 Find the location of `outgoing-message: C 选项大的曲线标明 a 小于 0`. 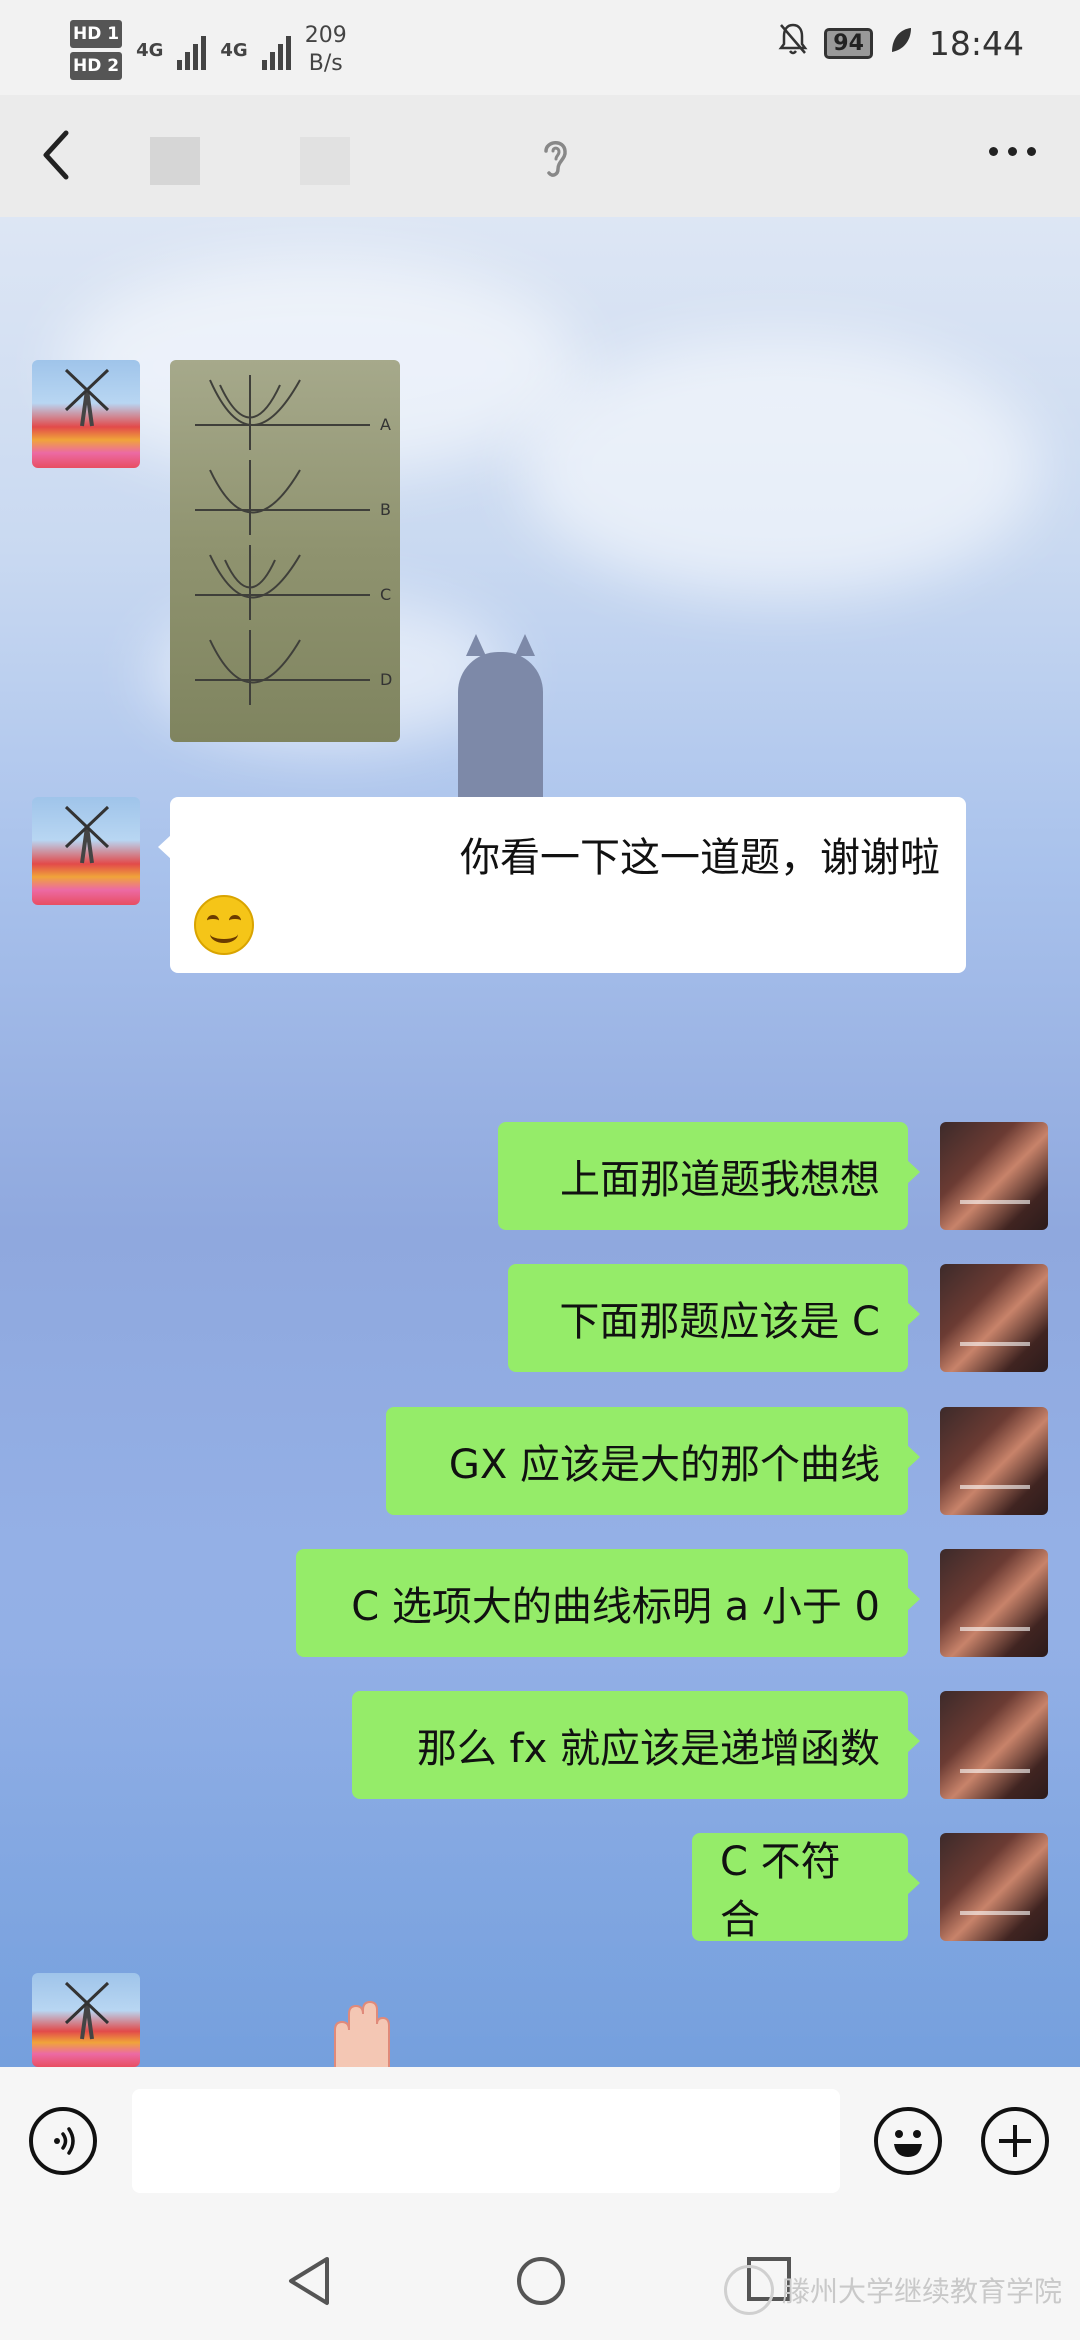

outgoing-message: C 选项大的曲线标明 a 小于 0 is located at coordinates (608, 1603).